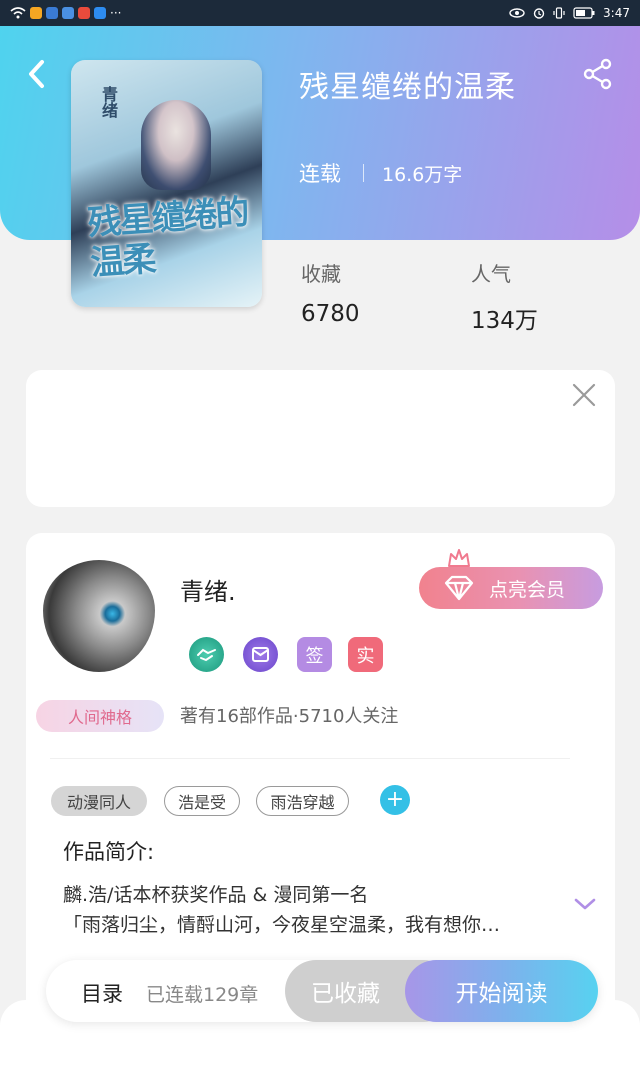 The height and width of the screenshot is (1067, 640). I want to click on author-name: 青绪., so click(208, 589).